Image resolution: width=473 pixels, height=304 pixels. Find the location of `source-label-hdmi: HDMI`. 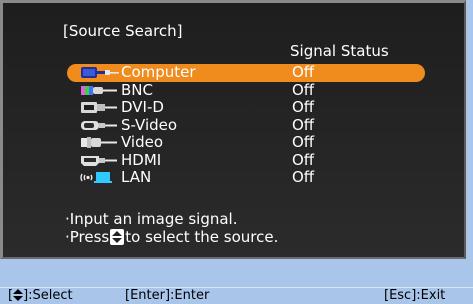

source-label-hdmi: HDMI is located at coordinates (141, 160).